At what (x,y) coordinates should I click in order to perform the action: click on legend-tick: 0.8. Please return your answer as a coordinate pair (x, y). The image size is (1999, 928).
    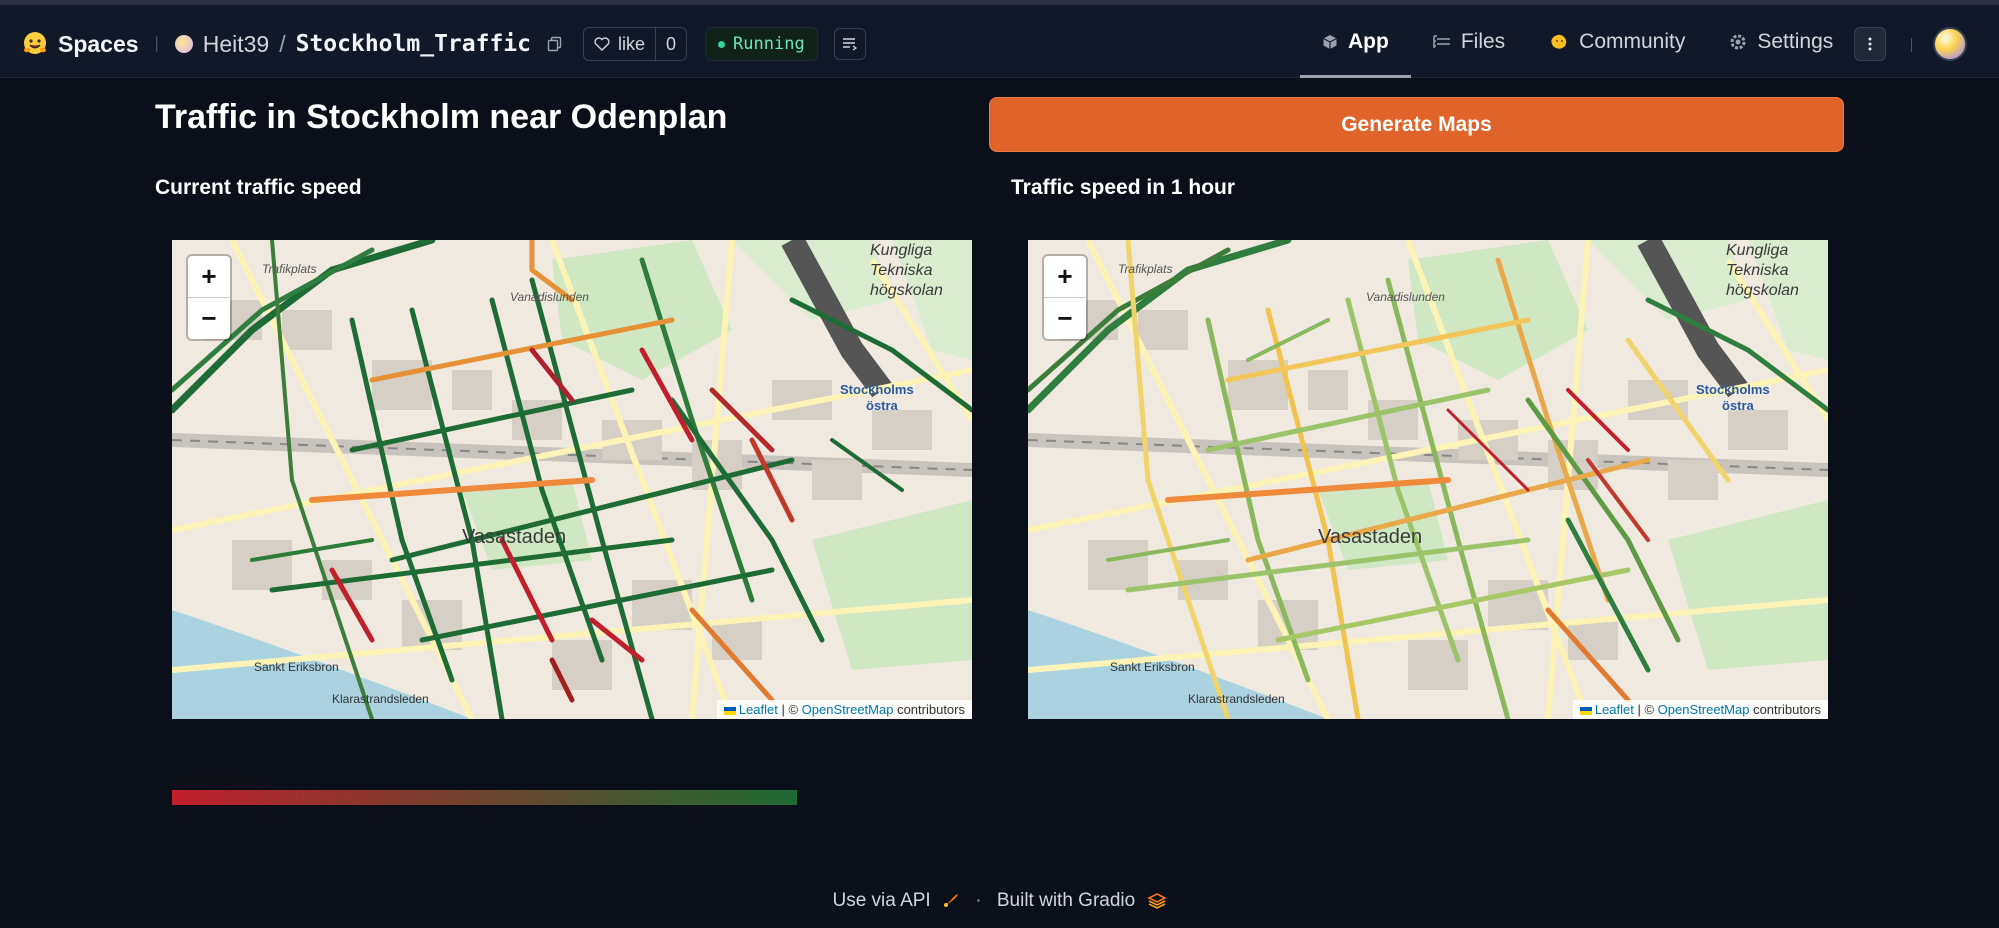
    Looking at the image, I should click on (484, 815).